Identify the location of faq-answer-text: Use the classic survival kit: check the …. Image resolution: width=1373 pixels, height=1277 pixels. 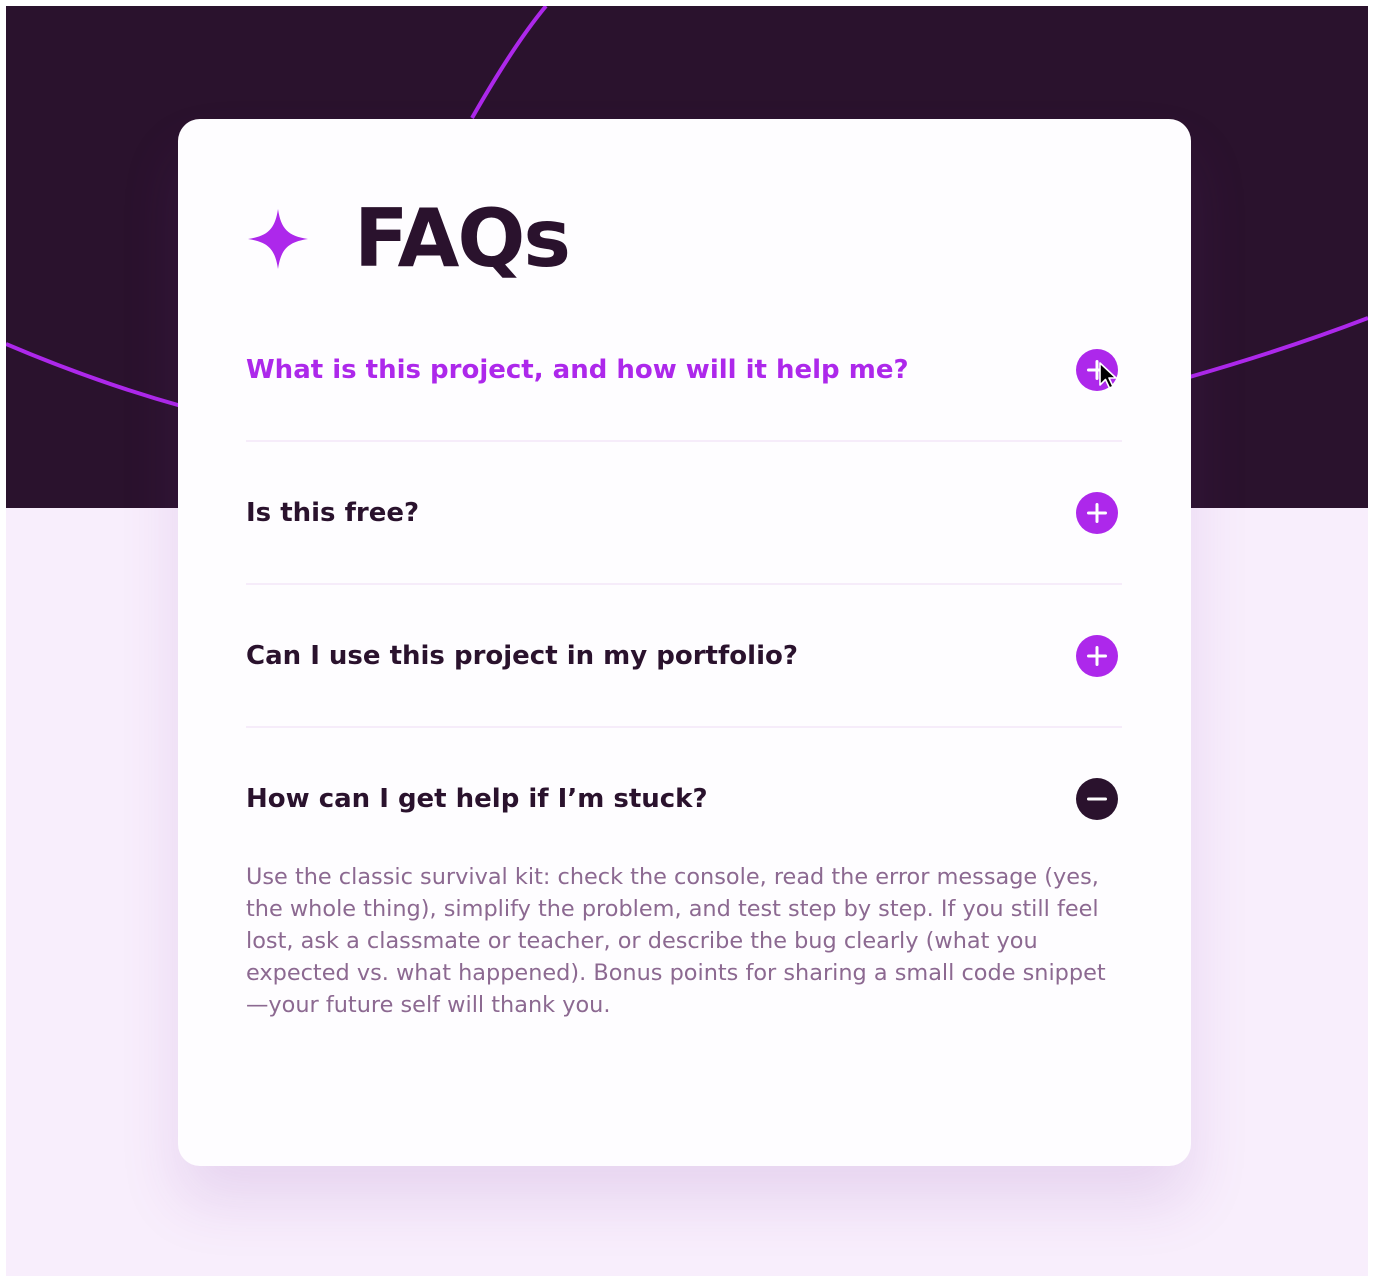
(676, 941).